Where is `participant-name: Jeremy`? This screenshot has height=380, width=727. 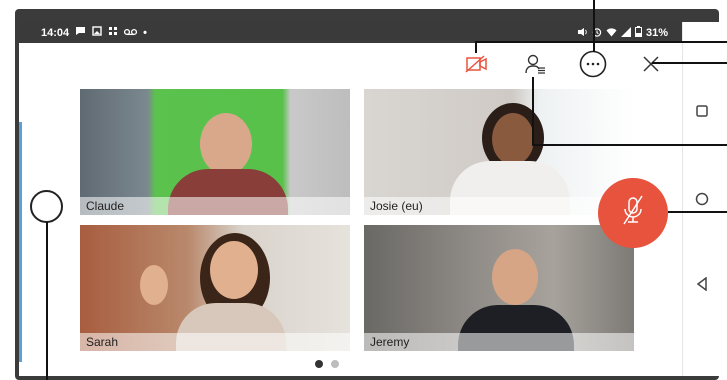 participant-name: Jeremy is located at coordinates (499, 342).